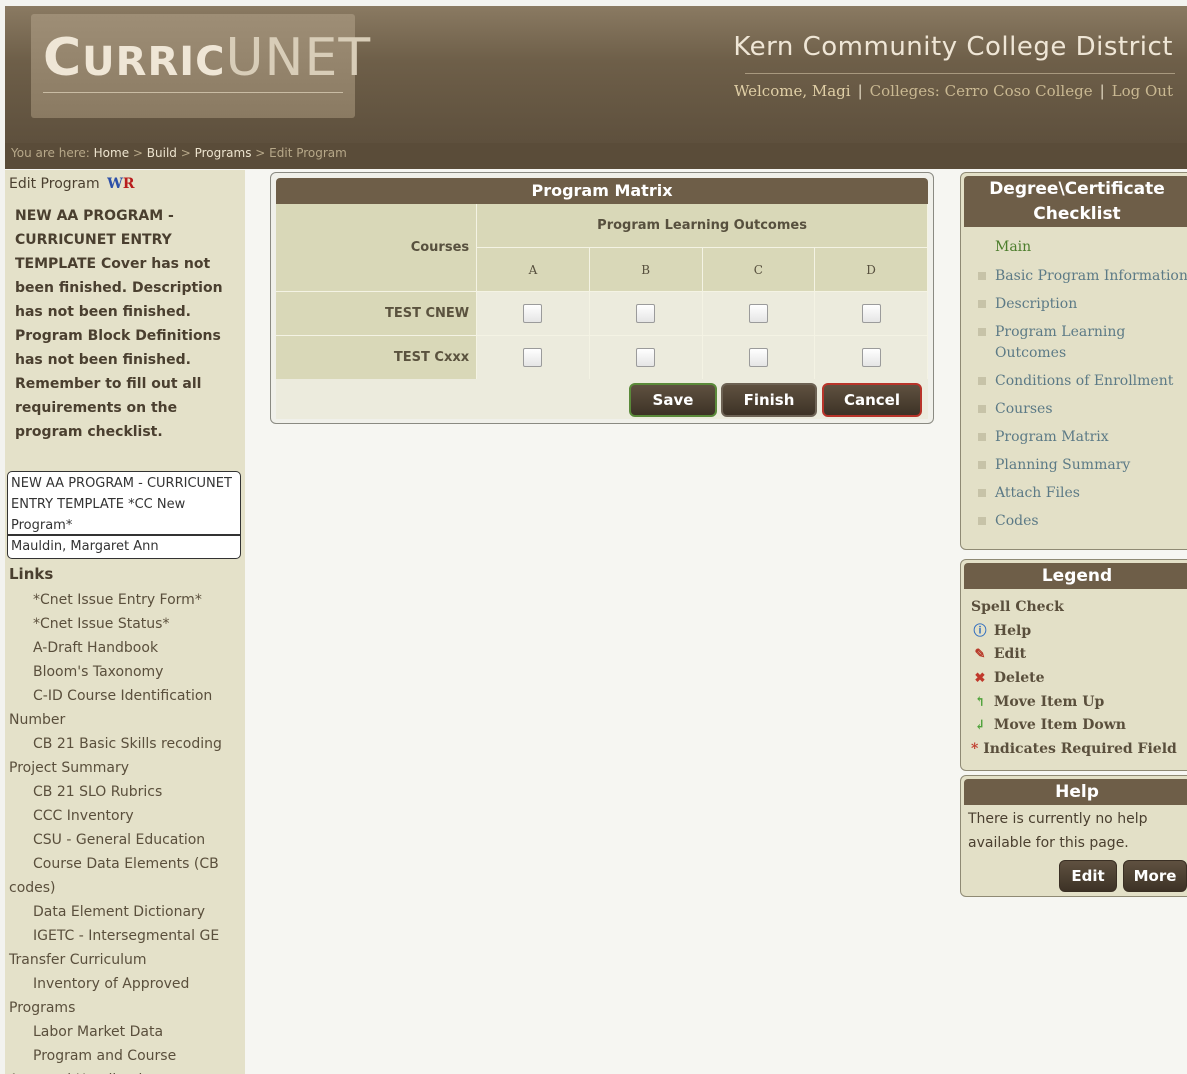 This screenshot has height=1074, width=1187. Describe the element at coordinates (1010, 654) in the screenshot. I see `legend-label: Edit` at that location.